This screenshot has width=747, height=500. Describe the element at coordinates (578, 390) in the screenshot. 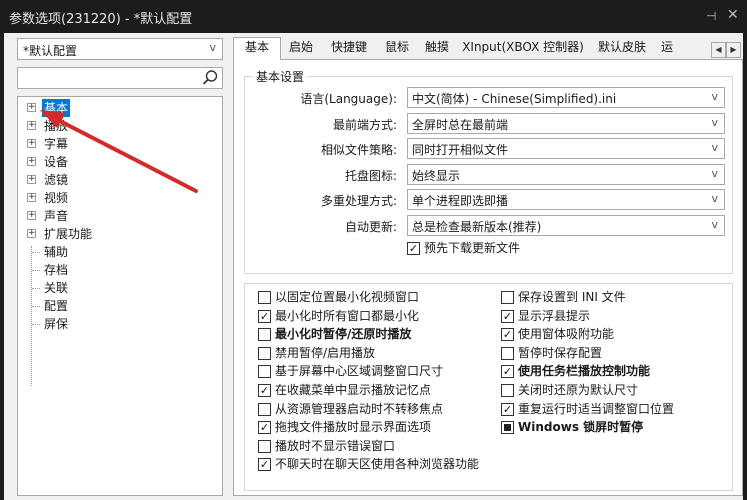

I see `option-label: 关闭时还原为默认尺寸` at that location.